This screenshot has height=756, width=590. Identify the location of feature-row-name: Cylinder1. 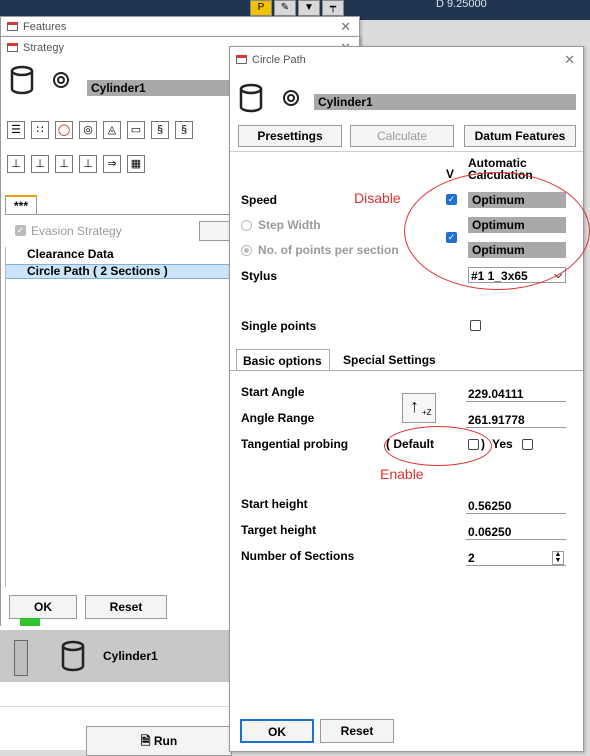
(130, 656).